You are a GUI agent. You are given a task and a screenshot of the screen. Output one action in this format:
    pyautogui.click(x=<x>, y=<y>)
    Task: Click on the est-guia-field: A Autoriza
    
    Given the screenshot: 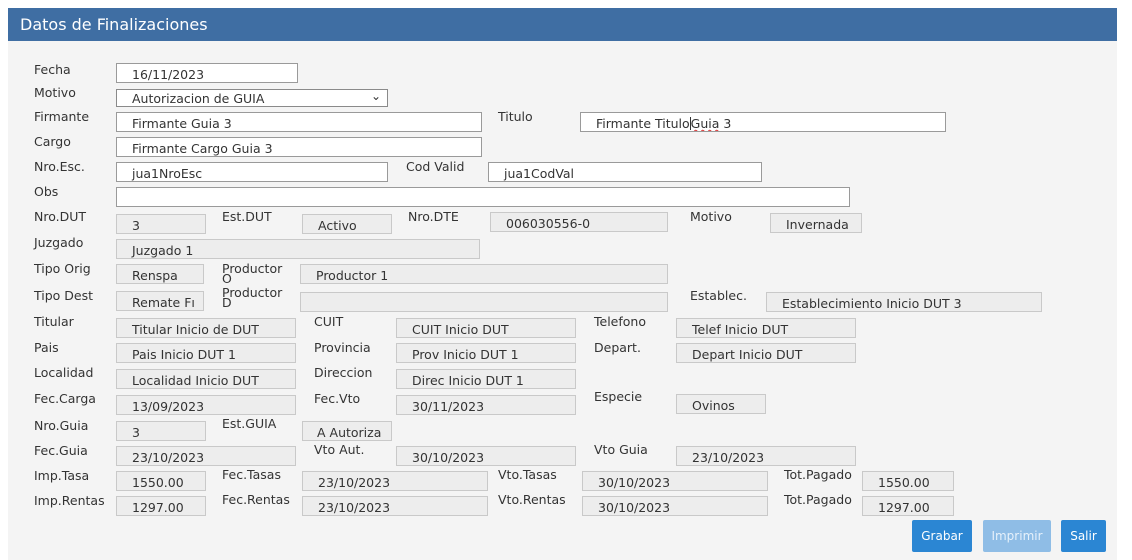 What is the action you would take?
    pyautogui.click(x=347, y=431)
    